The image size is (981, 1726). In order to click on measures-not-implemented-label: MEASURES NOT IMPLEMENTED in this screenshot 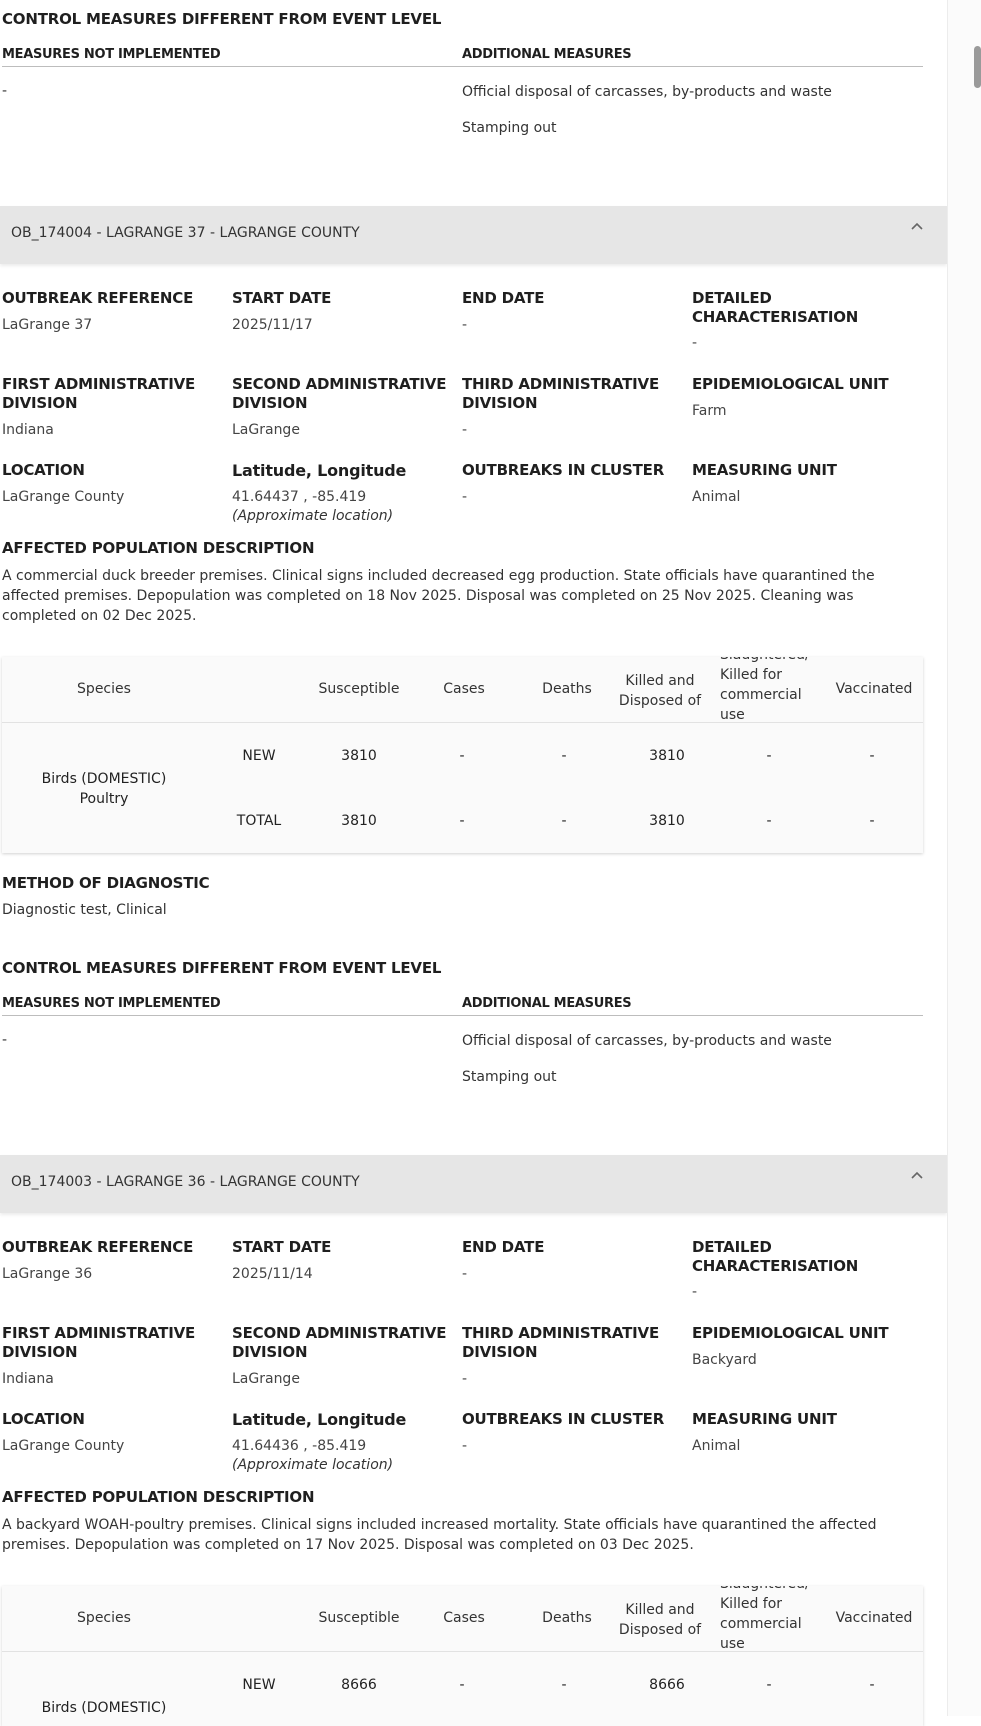, I will do `click(111, 1003)`.